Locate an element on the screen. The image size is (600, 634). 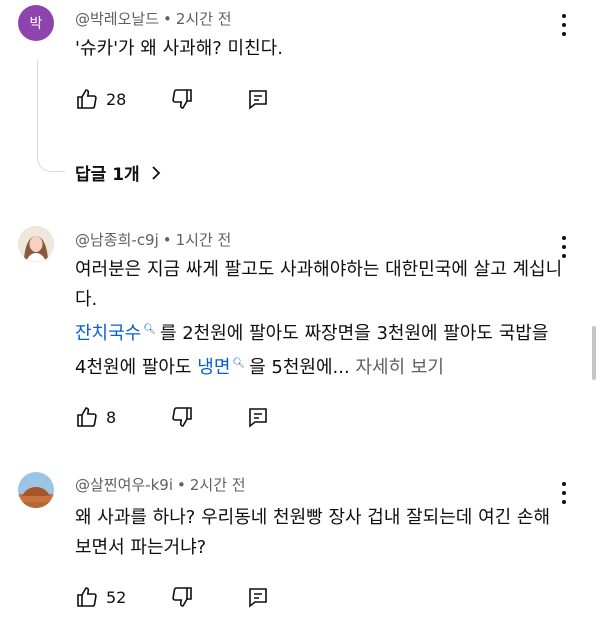
comment-author: @살찐여우-k9i is located at coordinates (124, 485).